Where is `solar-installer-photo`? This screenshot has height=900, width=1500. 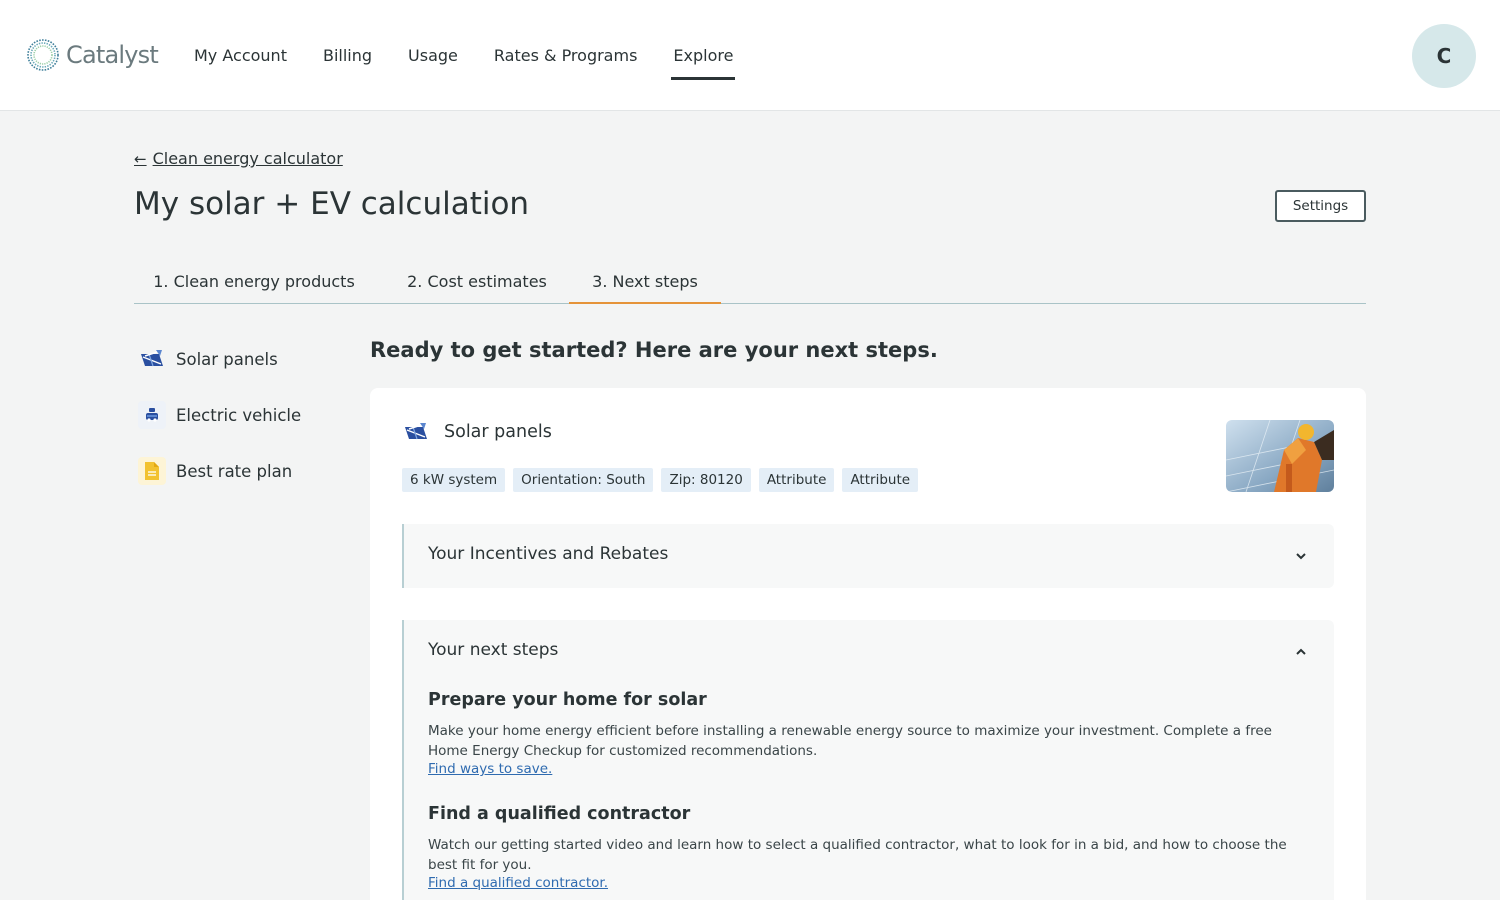 solar-installer-photo is located at coordinates (1280, 456).